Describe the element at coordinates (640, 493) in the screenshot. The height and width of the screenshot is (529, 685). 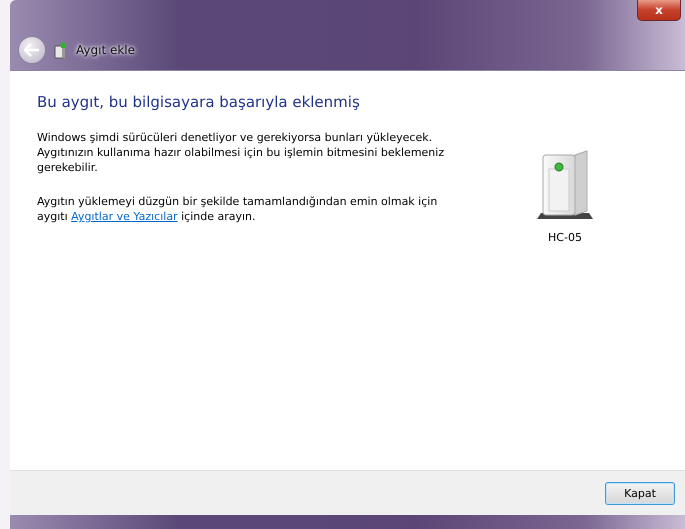
I see `close-dialog-button: Kapat` at that location.